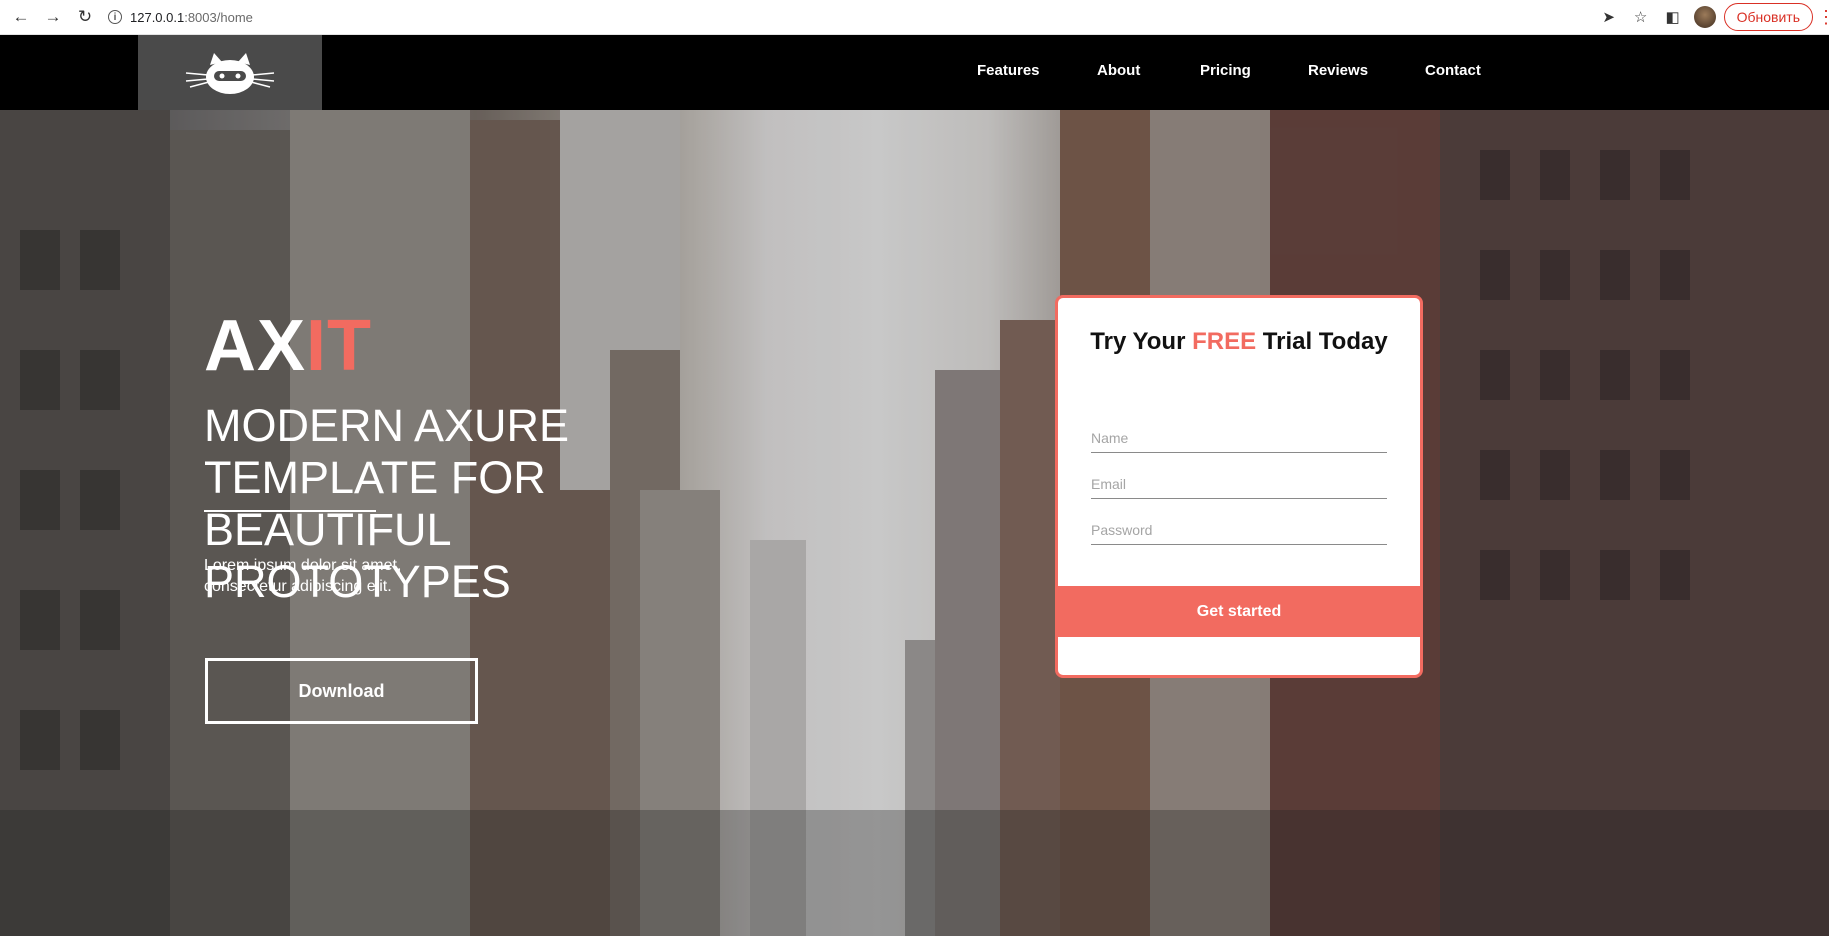  Describe the element at coordinates (341, 691) in the screenshot. I see `download-button: Download` at that location.